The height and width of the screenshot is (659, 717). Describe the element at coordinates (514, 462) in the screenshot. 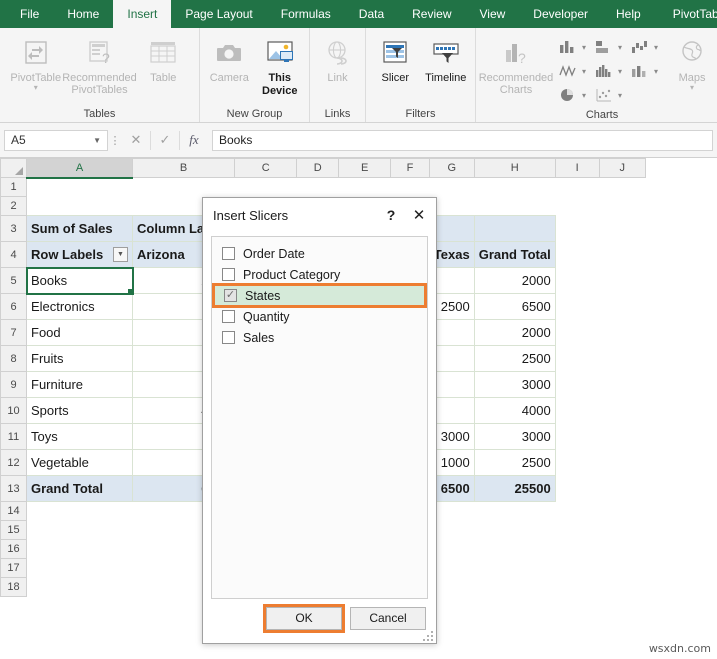

I see `cell-h12: 2500` at that location.